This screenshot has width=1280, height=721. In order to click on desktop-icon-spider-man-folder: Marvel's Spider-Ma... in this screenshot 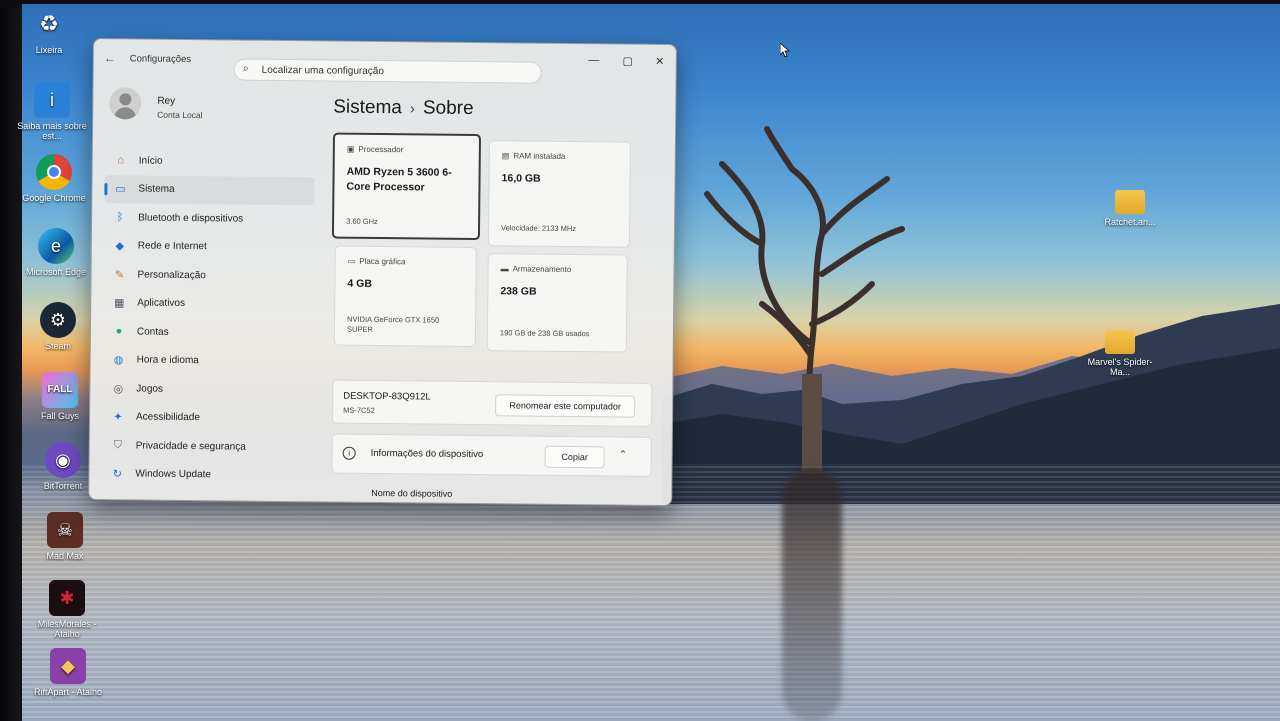, I will do `click(1120, 353)`.